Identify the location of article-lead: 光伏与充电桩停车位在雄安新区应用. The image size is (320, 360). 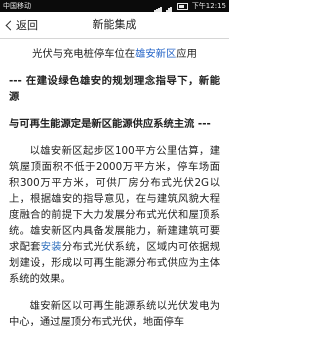
(114, 54).